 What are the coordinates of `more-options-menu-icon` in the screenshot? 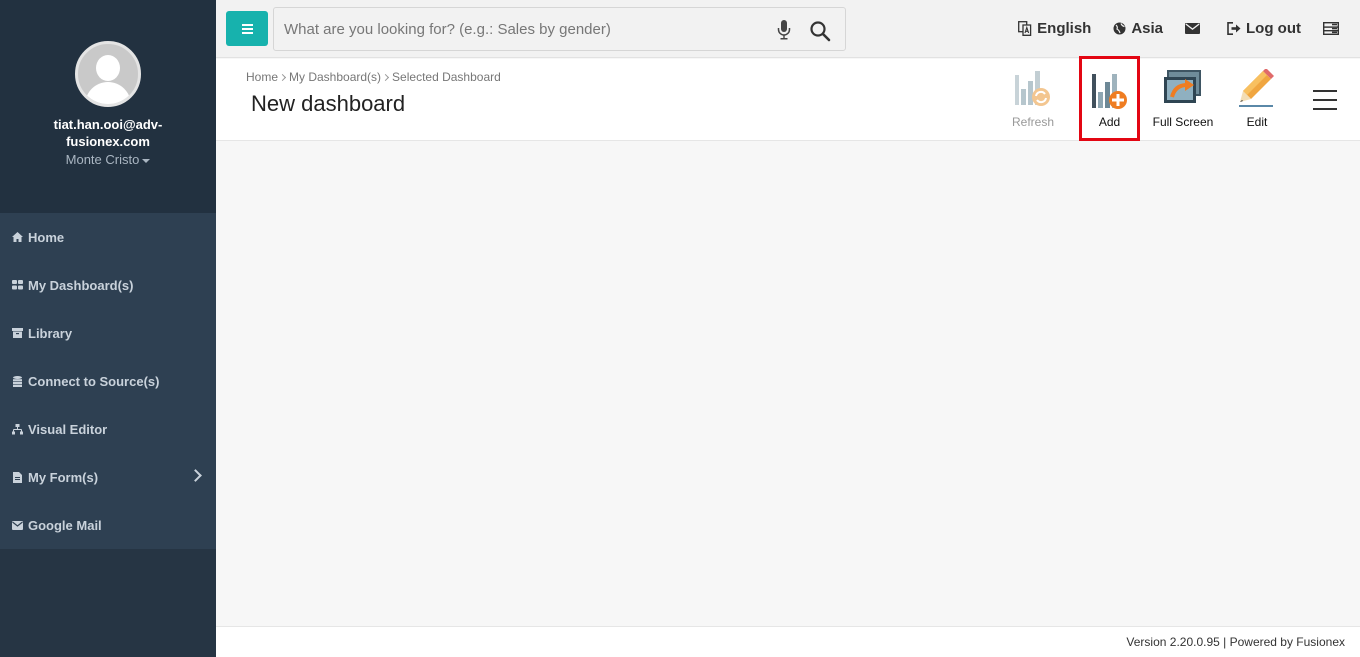 It's located at (1325, 100).